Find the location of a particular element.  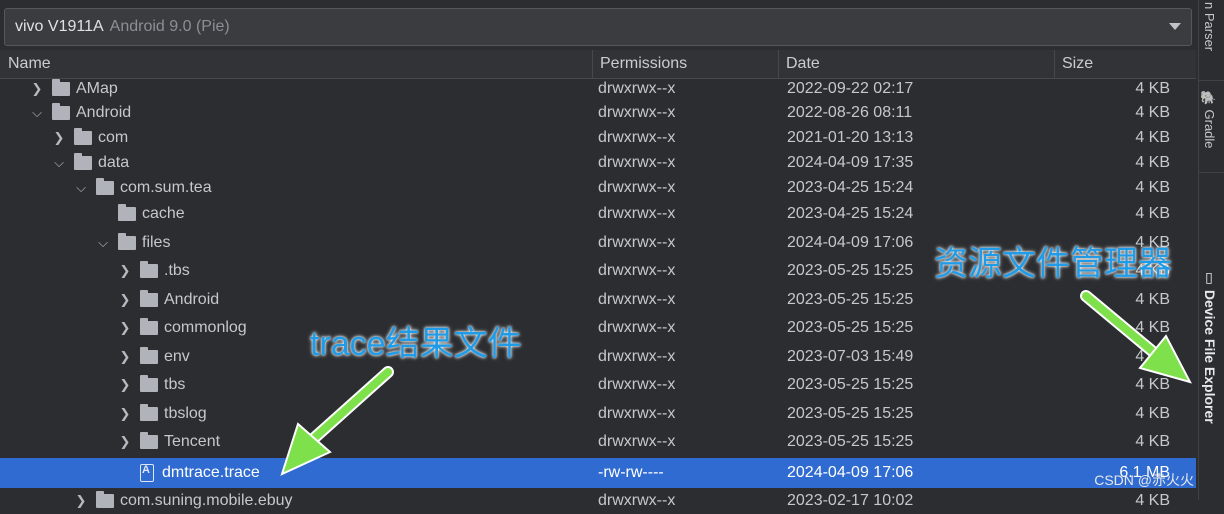

elephant-icon: 🐘 is located at coordinates (1209, 98).